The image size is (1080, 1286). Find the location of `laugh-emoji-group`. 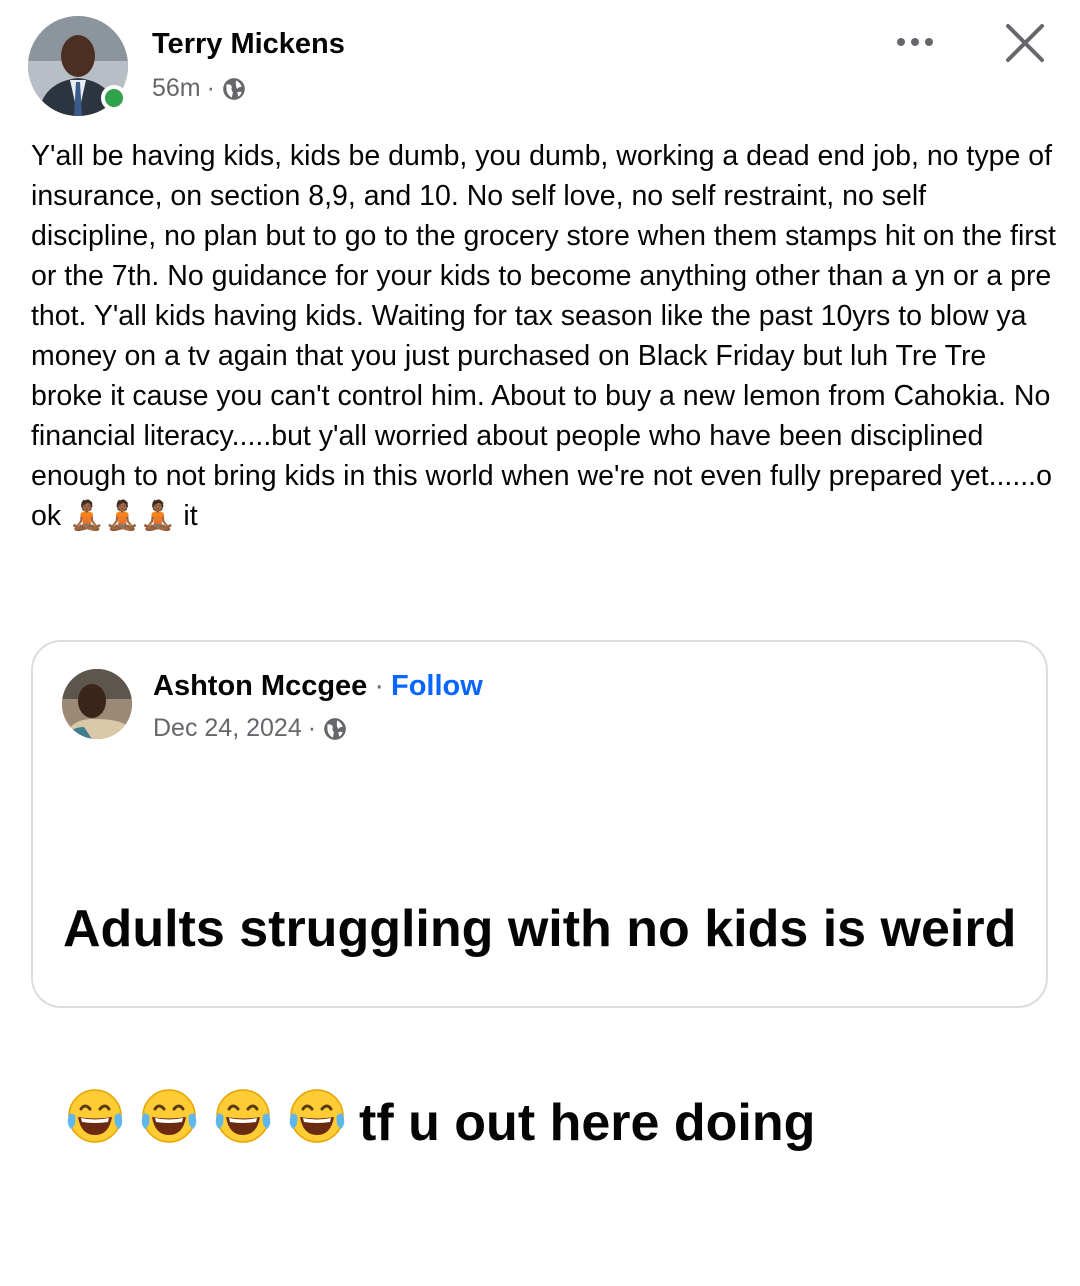

laugh-emoji-group is located at coordinates (211, 1123).